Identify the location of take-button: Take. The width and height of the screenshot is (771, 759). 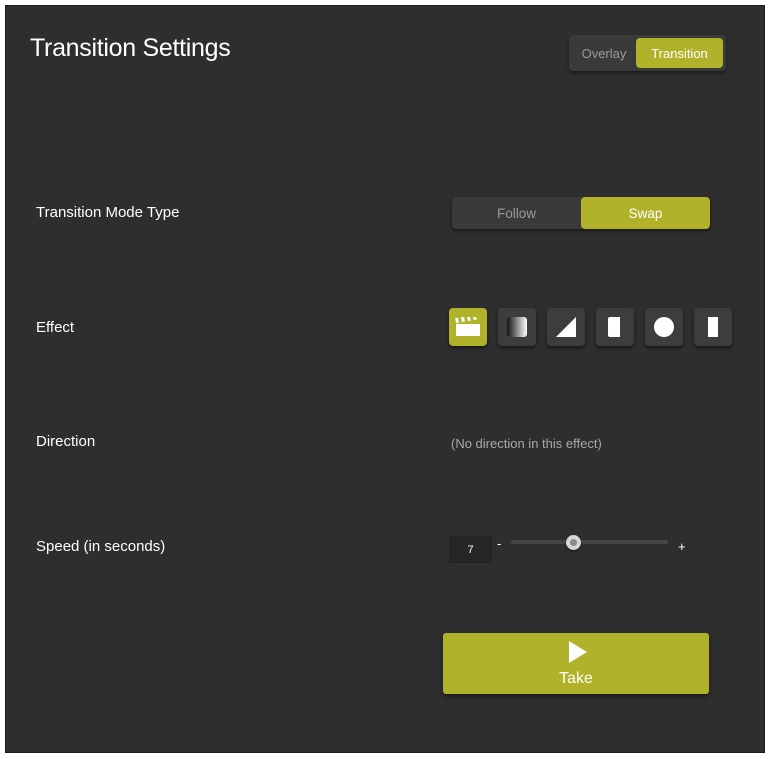
(576, 663).